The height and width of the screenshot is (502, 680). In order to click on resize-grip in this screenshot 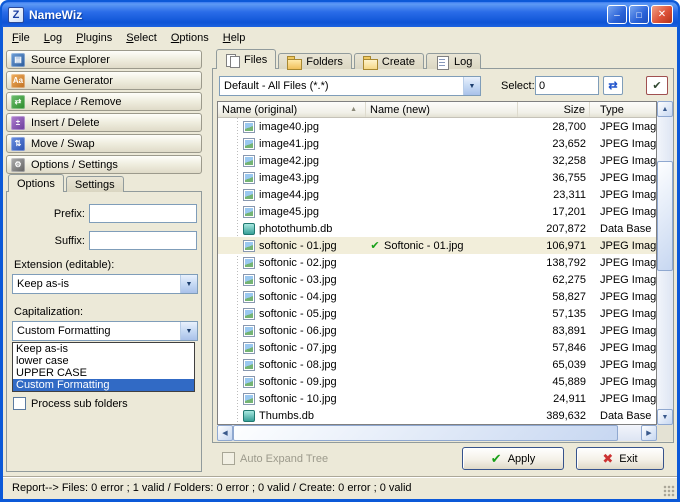, I will do `click(669, 491)`.